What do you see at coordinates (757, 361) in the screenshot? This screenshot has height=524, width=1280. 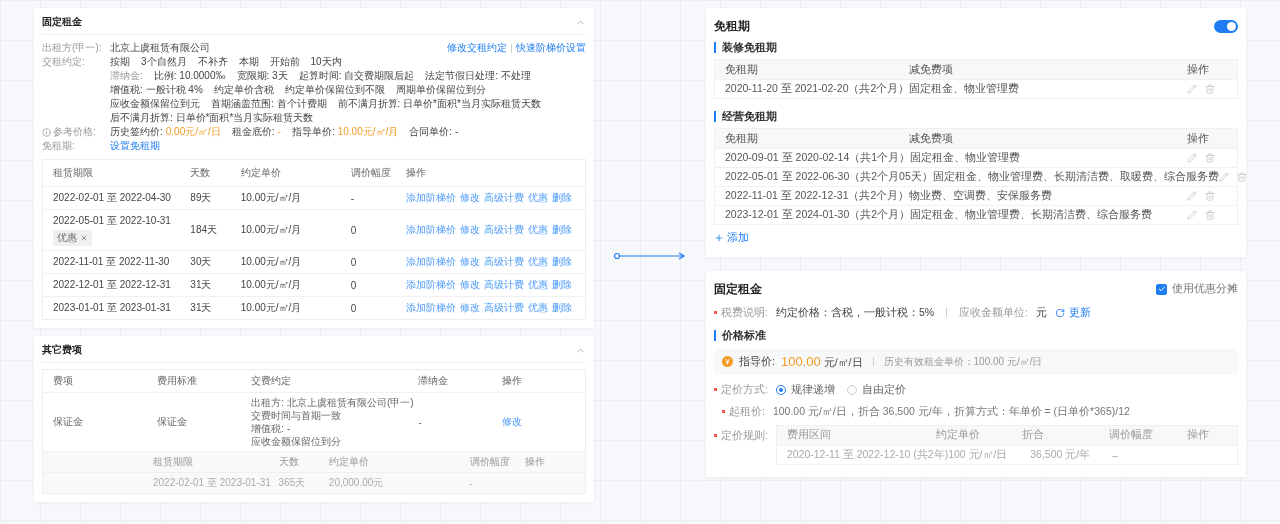 I see `field-label: 指导价:` at bounding box center [757, 361].